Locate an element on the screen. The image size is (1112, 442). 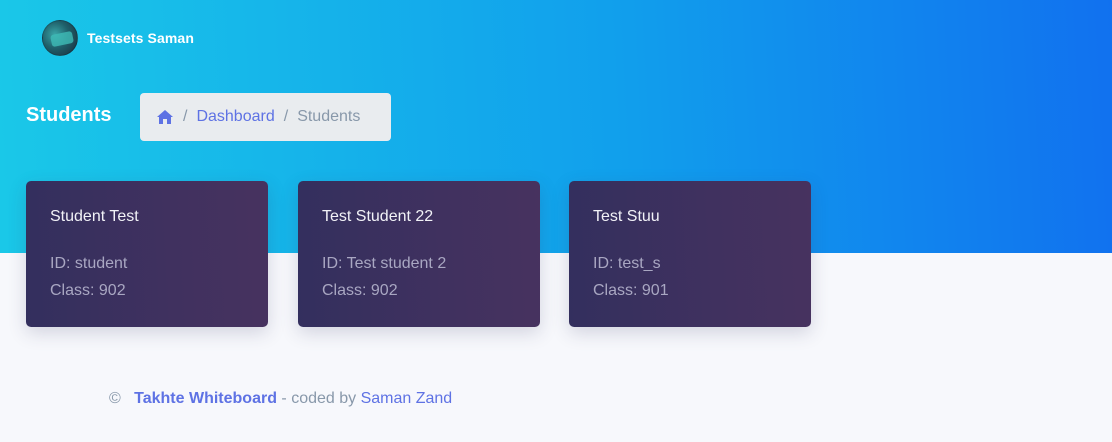
student-name: Test Stuu is located at coordinates (626, 216).